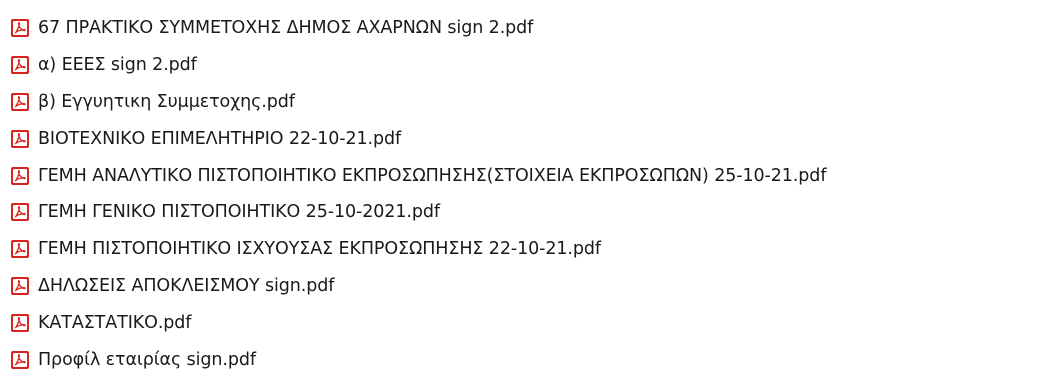  Describe the element at coordinates (520, 102) in the screenshot. I see `file-item: β) Εγγυητικη Συμμετοχης.pdf` at that location.